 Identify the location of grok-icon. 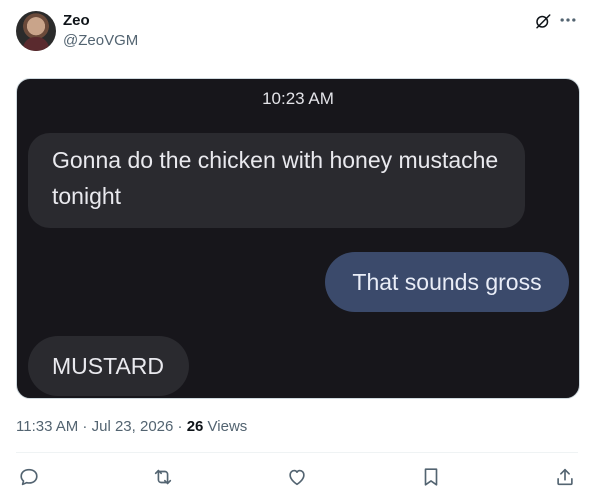
(543, 21).